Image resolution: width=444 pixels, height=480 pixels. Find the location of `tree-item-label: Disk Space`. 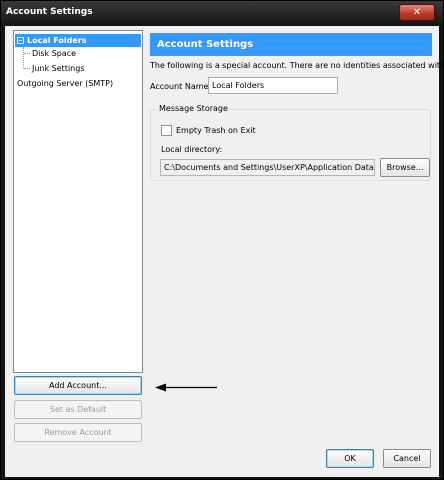

tree-item-label: Disk Space is located at coordinates (54, 53).